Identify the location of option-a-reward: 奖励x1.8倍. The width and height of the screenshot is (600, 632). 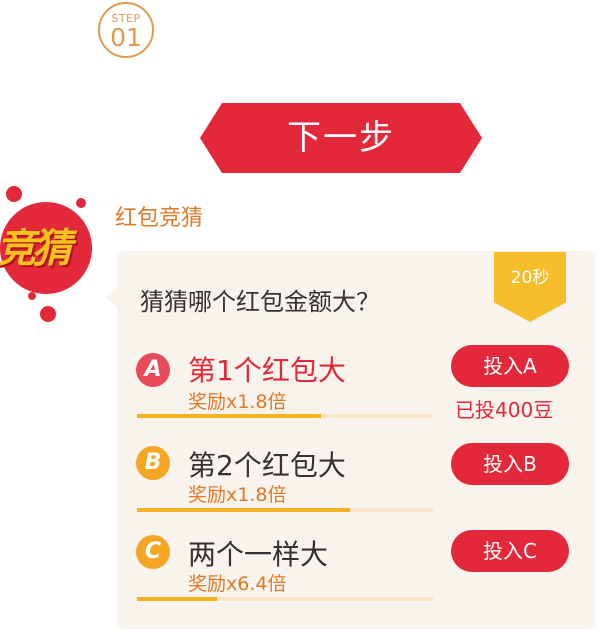
(237, 402).